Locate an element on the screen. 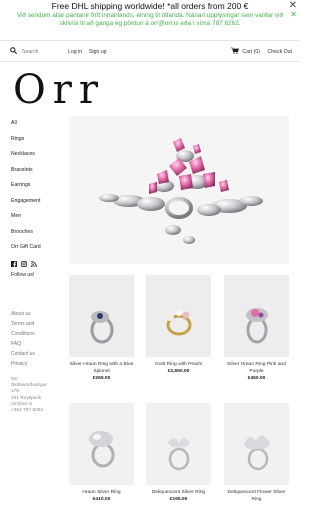 Image resolution: width=320 pixels, height=518 pixels. nav-item-brooches: Brooches is located at coordinates (36, 237).